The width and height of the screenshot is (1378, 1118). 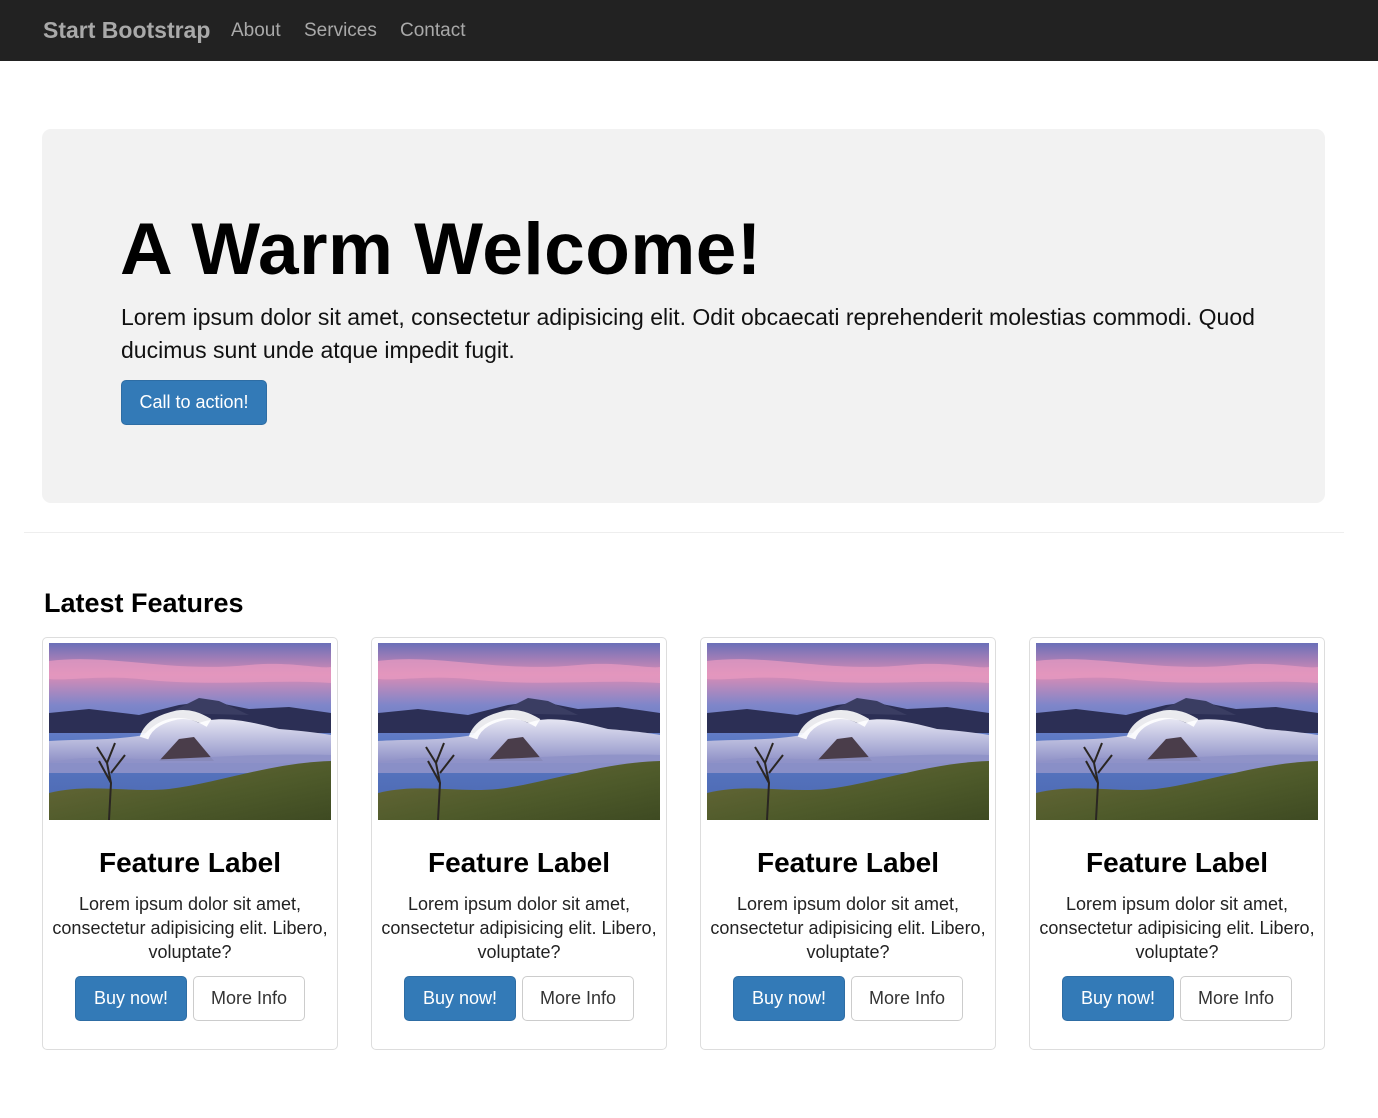 I want to click on features-section-title: Latest Features, so click(x=144, y=603).